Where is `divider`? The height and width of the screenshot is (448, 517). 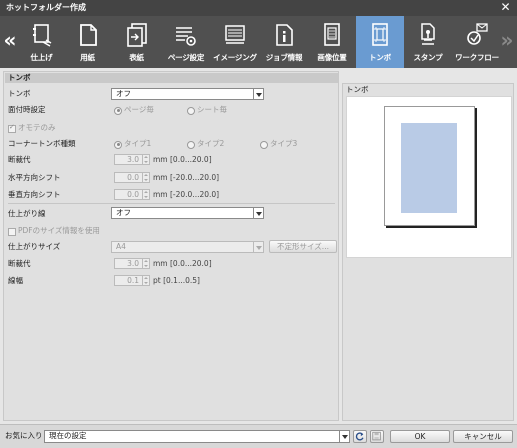 divider is located at coordinates (171, 203).